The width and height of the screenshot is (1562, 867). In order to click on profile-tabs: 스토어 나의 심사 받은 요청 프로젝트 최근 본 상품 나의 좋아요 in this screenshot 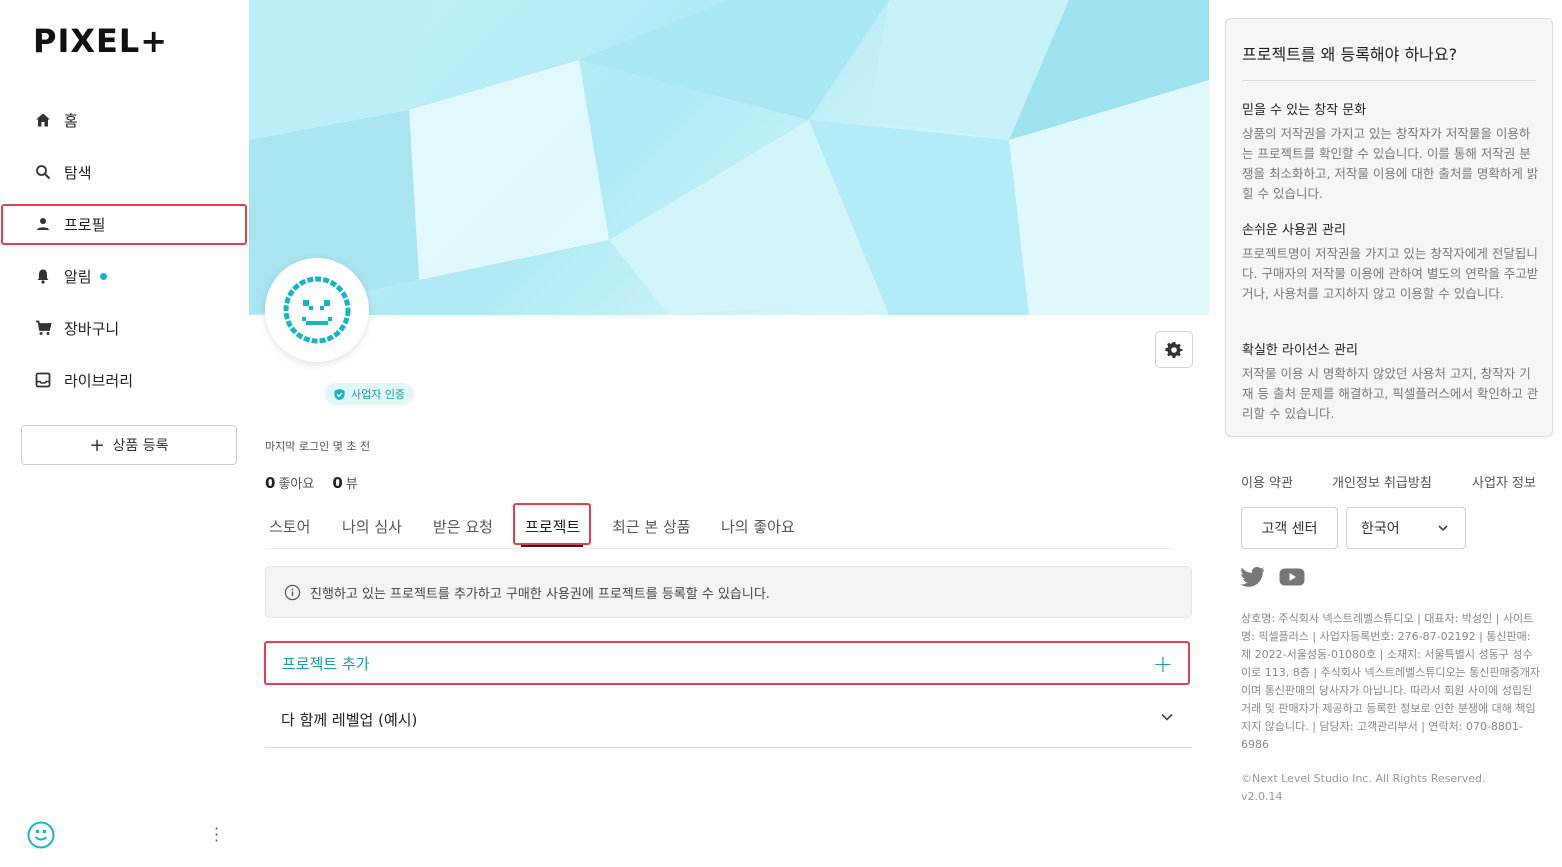, I will do `click(719, 526)`.